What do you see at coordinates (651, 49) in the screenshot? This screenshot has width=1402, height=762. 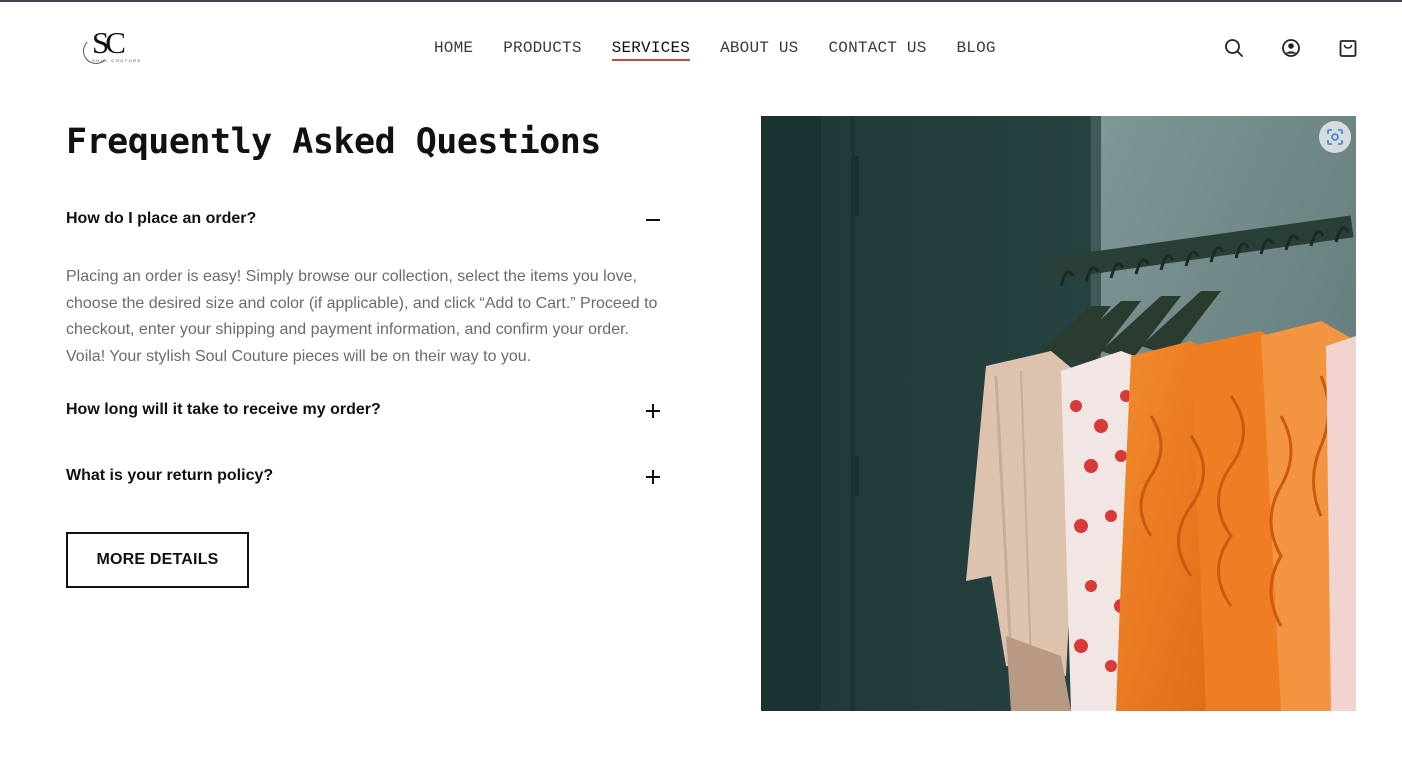 I see `nav-services: SERVICES` at bounding box center [651, 49].